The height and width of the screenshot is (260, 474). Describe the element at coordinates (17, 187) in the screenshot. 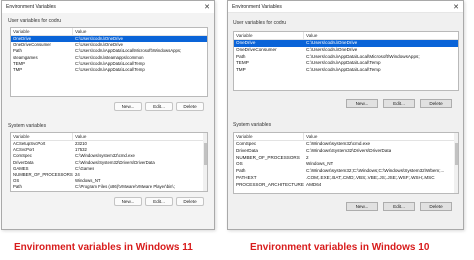

I see `win11-system-variable-name: Path` at that location.